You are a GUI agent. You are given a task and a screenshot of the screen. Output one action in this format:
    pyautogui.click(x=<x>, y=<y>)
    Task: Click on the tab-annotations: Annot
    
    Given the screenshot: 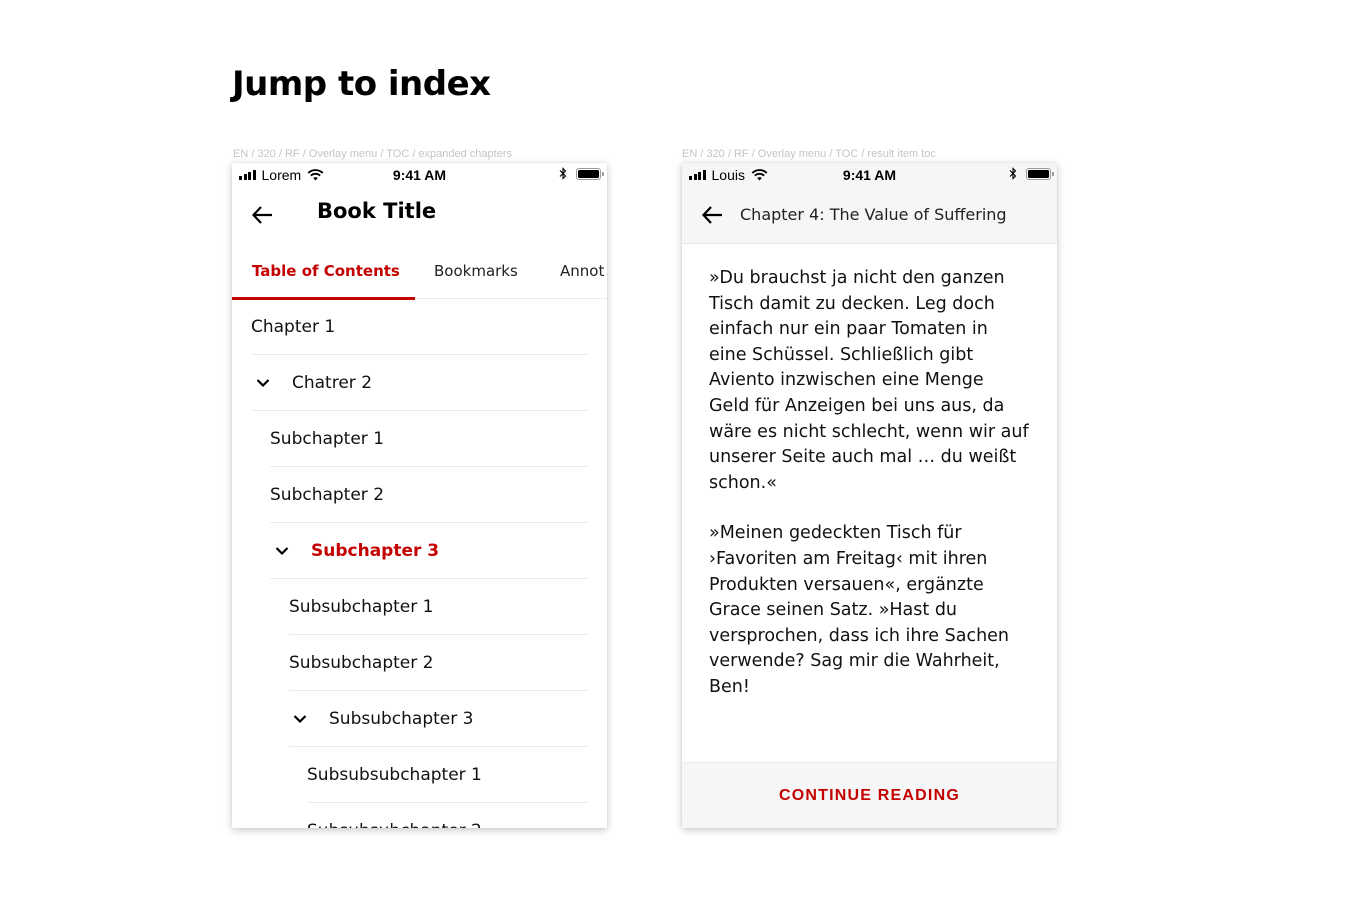 What is the action you would take?
    pyautogui.click(x=582, y=270)
    